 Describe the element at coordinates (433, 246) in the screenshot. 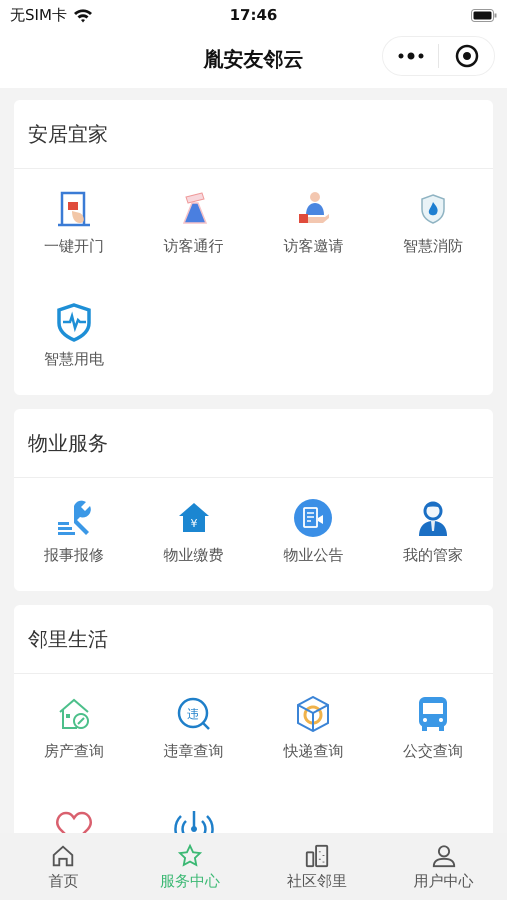

I see `service-label: 智慧消防` at that location.